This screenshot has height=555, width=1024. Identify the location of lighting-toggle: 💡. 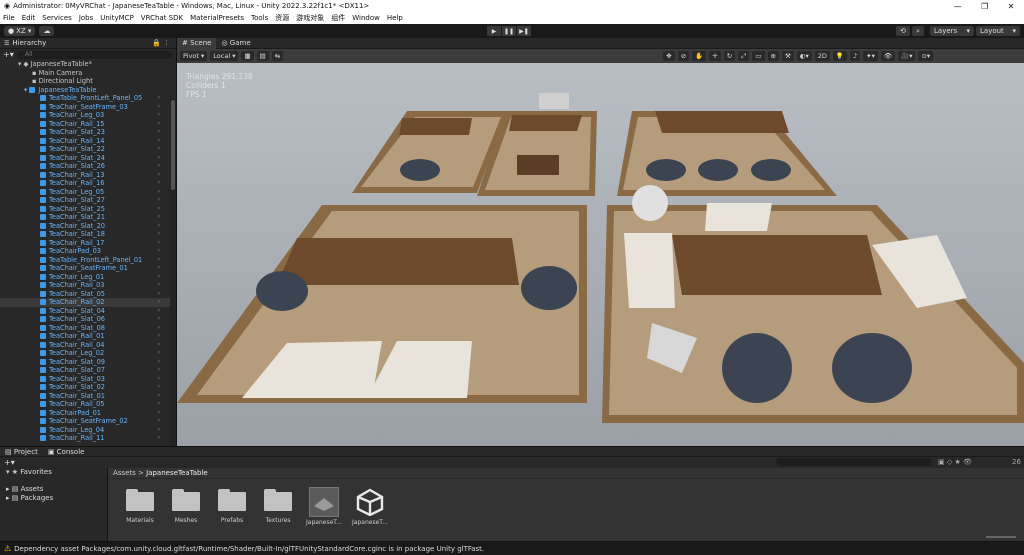
(839, 56).